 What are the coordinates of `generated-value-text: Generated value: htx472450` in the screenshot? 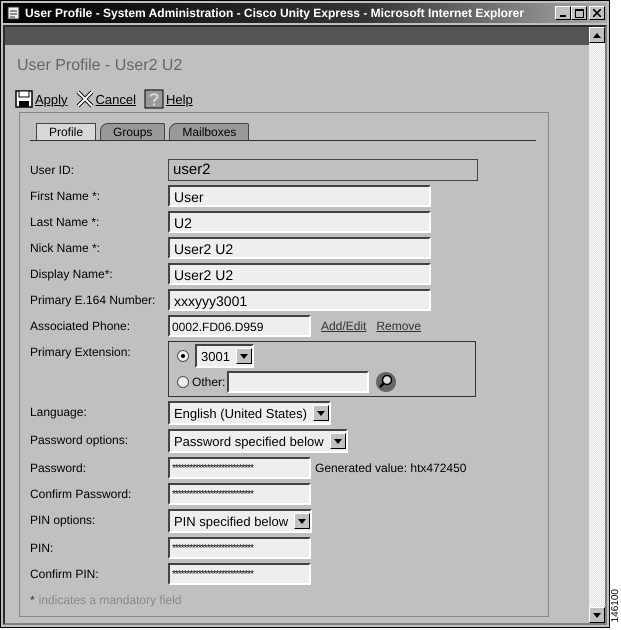 It's located at (390, 468).